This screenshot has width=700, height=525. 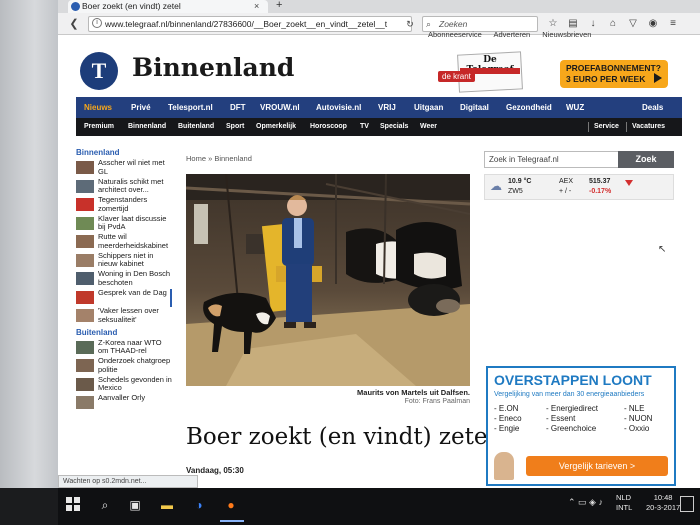 What do you see at coordinates (147, 127) in the screenshot?
I see `subnav-binnenland: Binnenland` at bounding box center [147, 127].